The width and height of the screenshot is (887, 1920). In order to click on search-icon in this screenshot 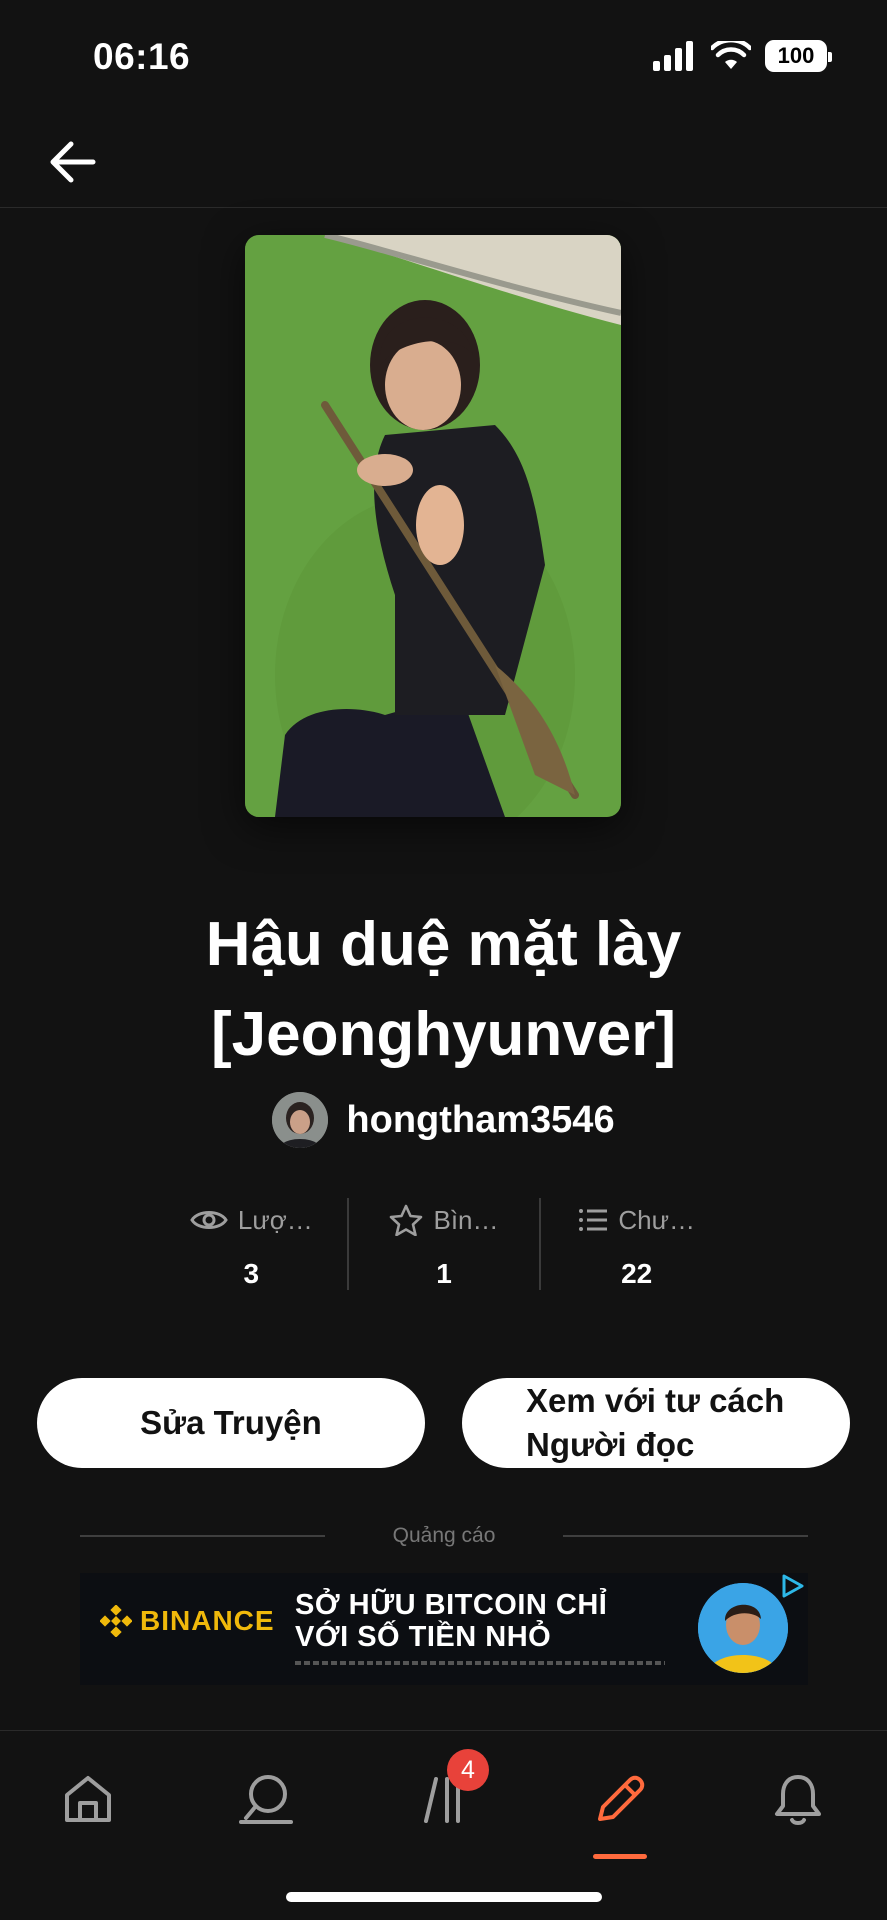, I will do `click(266, 1799)`.